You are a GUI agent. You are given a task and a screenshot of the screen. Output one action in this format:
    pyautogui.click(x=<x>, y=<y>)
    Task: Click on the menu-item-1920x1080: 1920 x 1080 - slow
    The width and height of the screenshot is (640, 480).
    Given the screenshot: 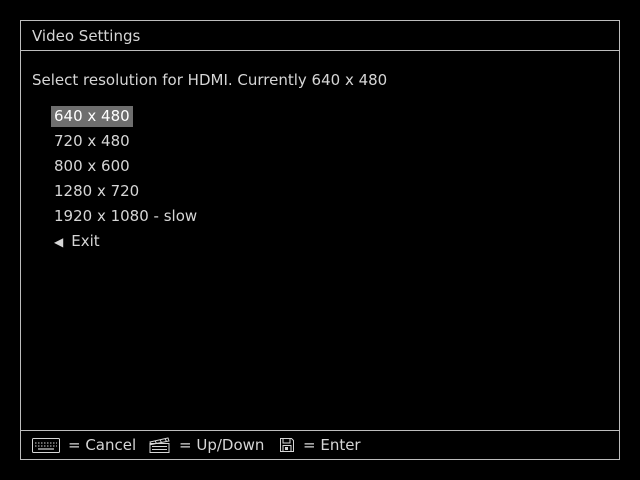 What is the action you would take?
    pyautogui.click(x=125, y=218)
    